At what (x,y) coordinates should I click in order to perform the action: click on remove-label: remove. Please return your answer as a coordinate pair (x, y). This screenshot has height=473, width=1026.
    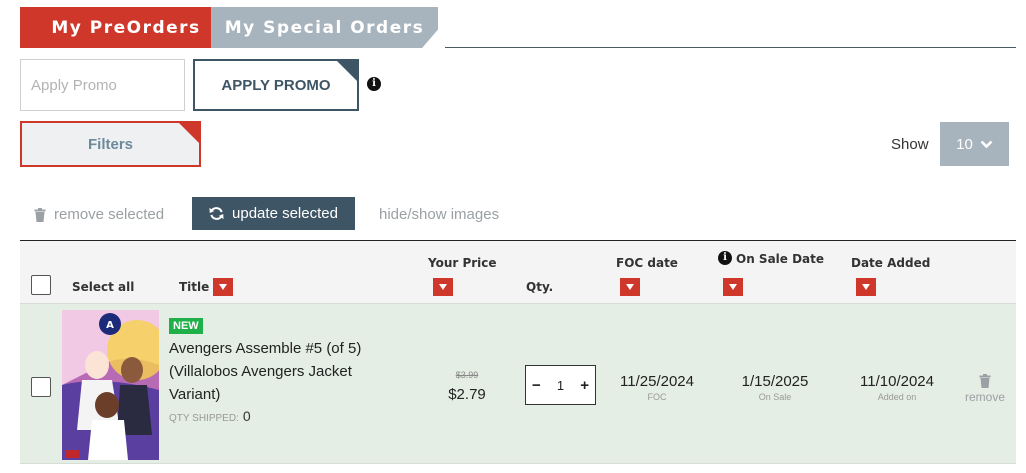
    Looking at the image, I should click on (984, 397).